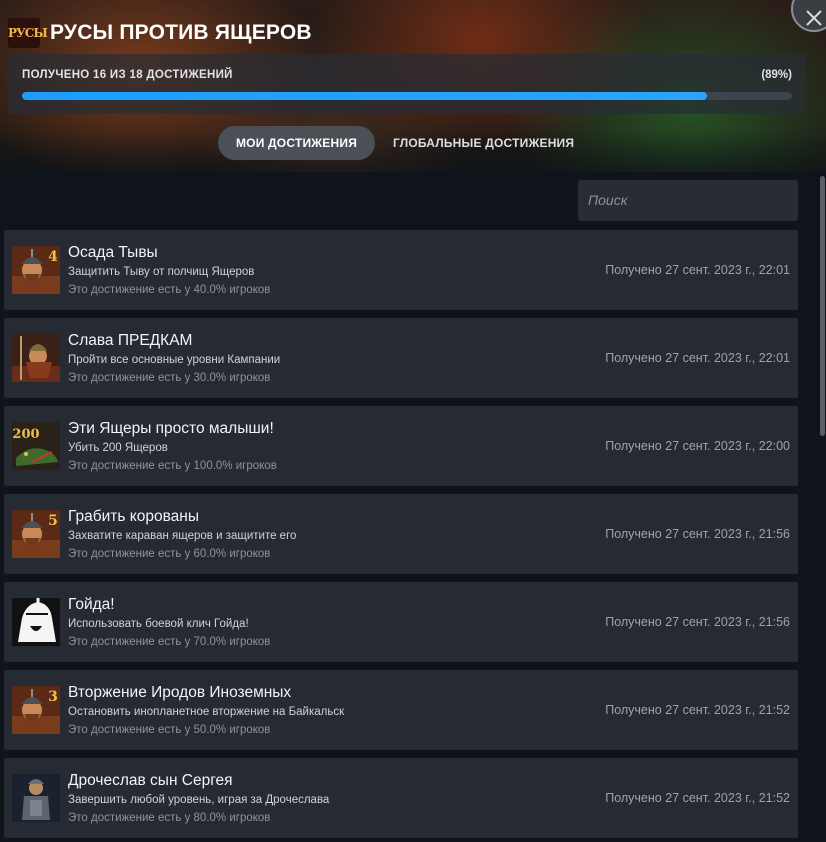 The image size is (826, 842). What do you see at coordinates (688, 200) in the screenshot?
I see `search-input: Поиск` at bounding box center [688, 200].